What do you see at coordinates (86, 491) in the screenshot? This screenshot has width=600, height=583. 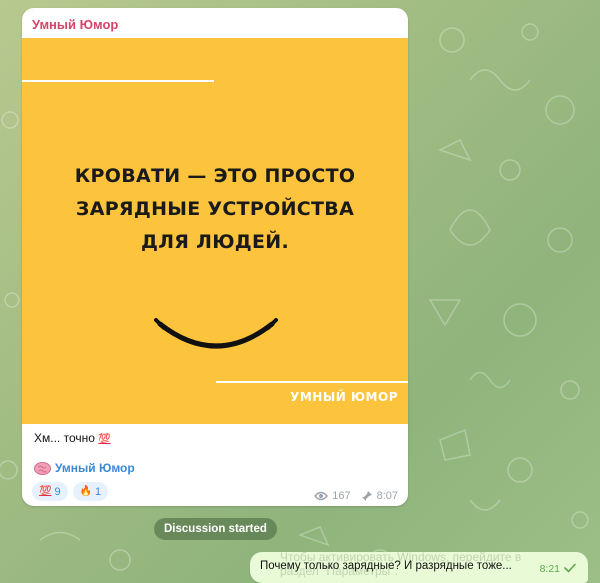 I see `fire-icon: 🔥` at bounding box center [86, 491].